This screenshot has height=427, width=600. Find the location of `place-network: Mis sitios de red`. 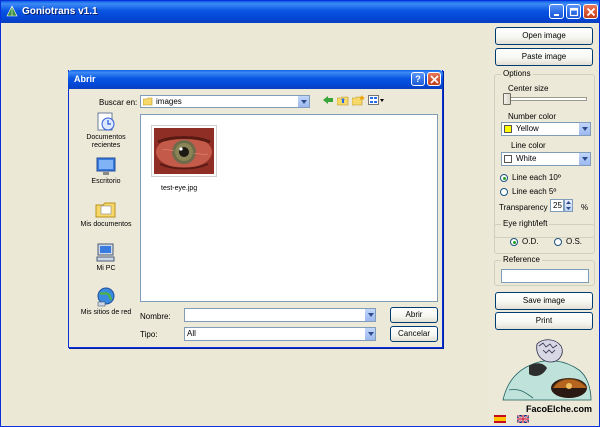

place-network: Mis sitios de red is located at coordinates (106, 302).